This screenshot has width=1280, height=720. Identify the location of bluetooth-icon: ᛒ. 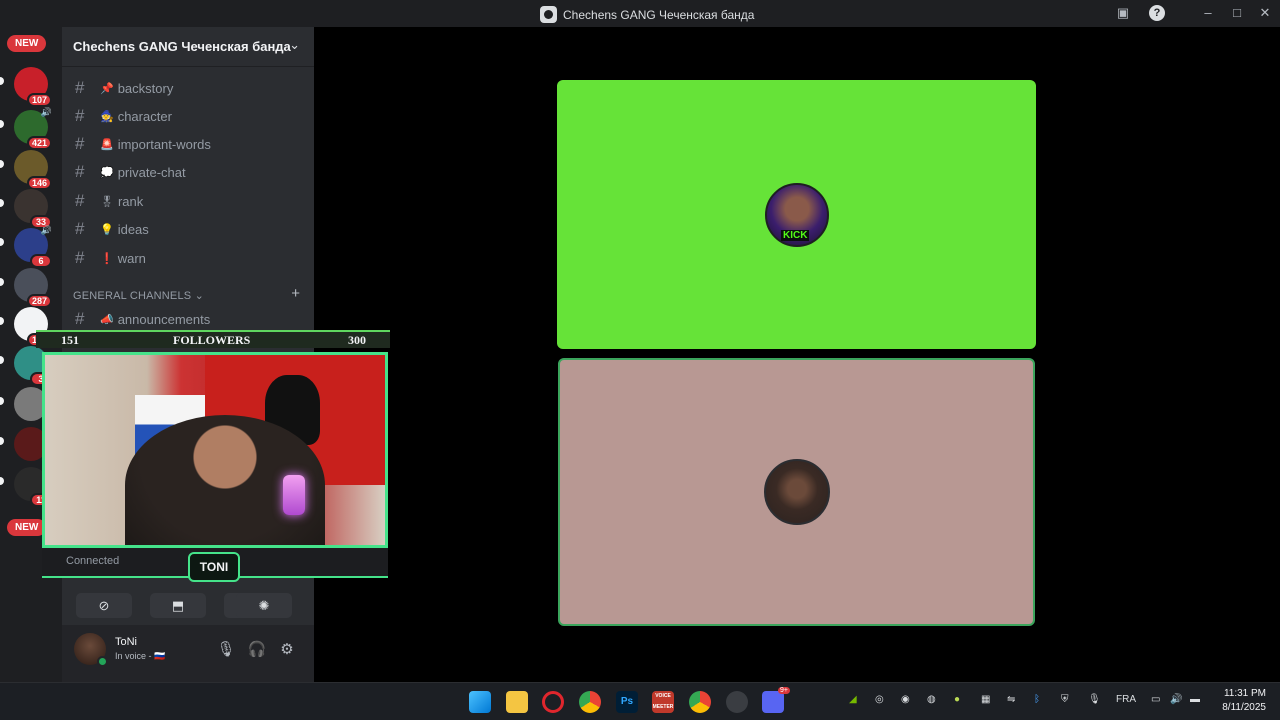
(1037, 699).